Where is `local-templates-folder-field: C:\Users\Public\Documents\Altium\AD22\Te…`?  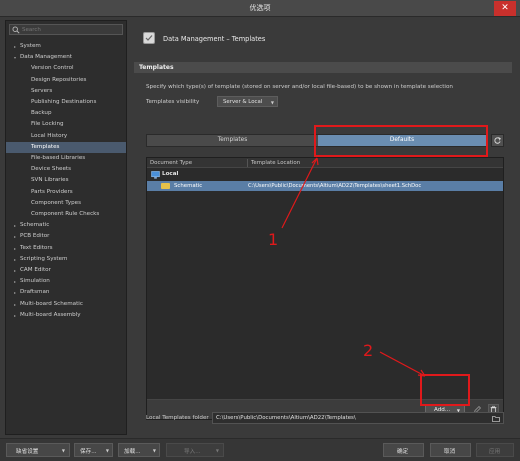 local-templates-folder-field: C:\Users\Public\Documents\Altium\AD22\Te… is located at coordinates (358, 418).